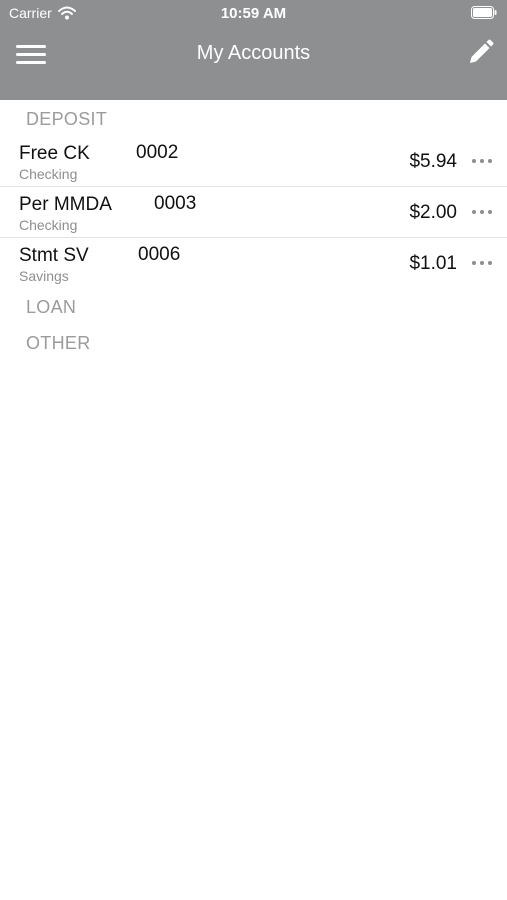 This screenshot has width=507, height=900. What do you see at coordinates (253, 263) in the screenshot?
I see `account-row: Stmt SV 0006 Savings $1.01` at bounding box center [253, 263].